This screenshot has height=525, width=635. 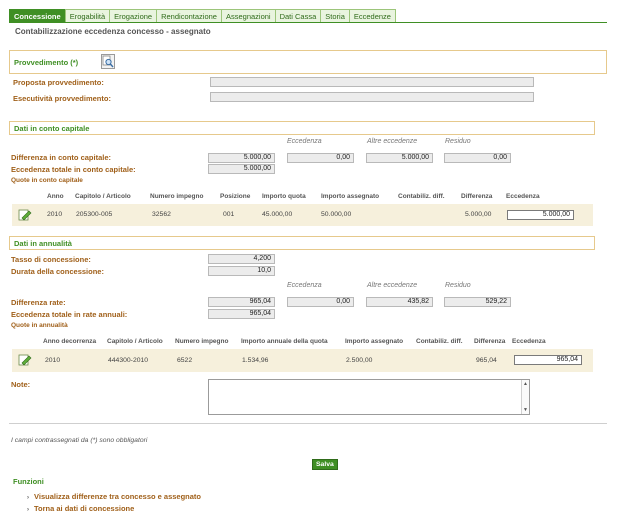 I want to click on capitale-eccedenza-totale-field: 5.000,00, so click(x=241, y=169).